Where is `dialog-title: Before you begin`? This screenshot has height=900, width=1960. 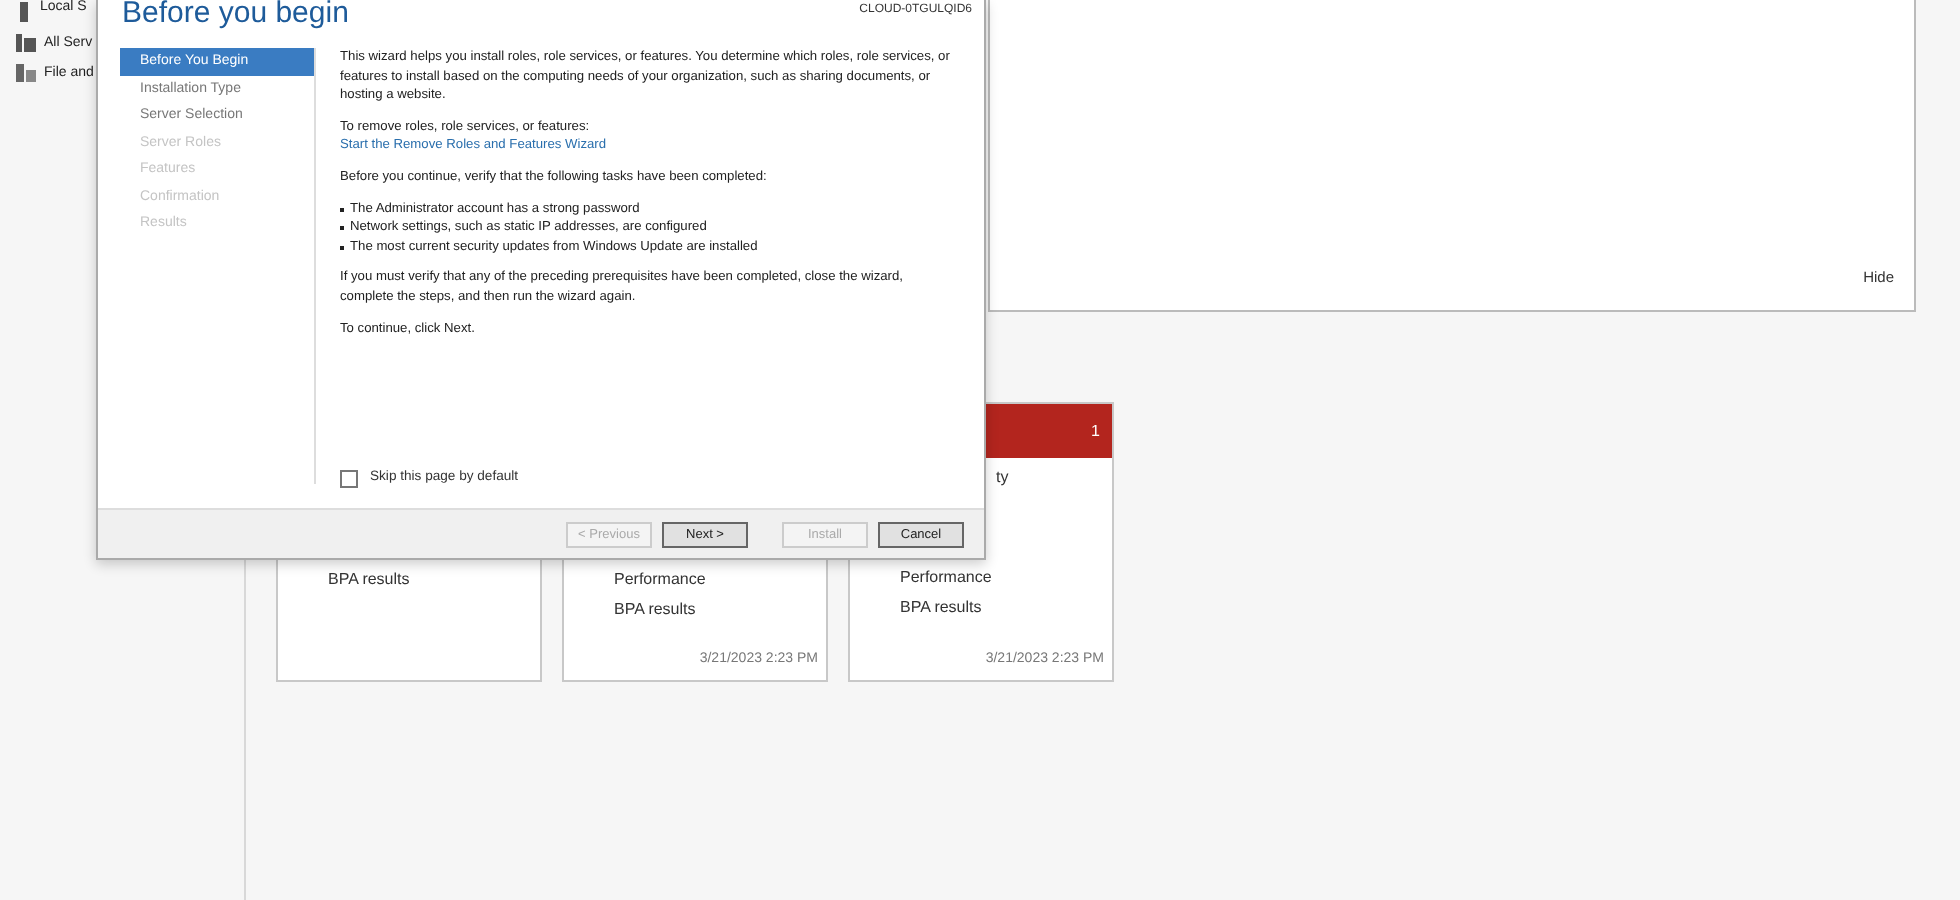 dialog-title: Before you begin is located at coordinates (235, 17).